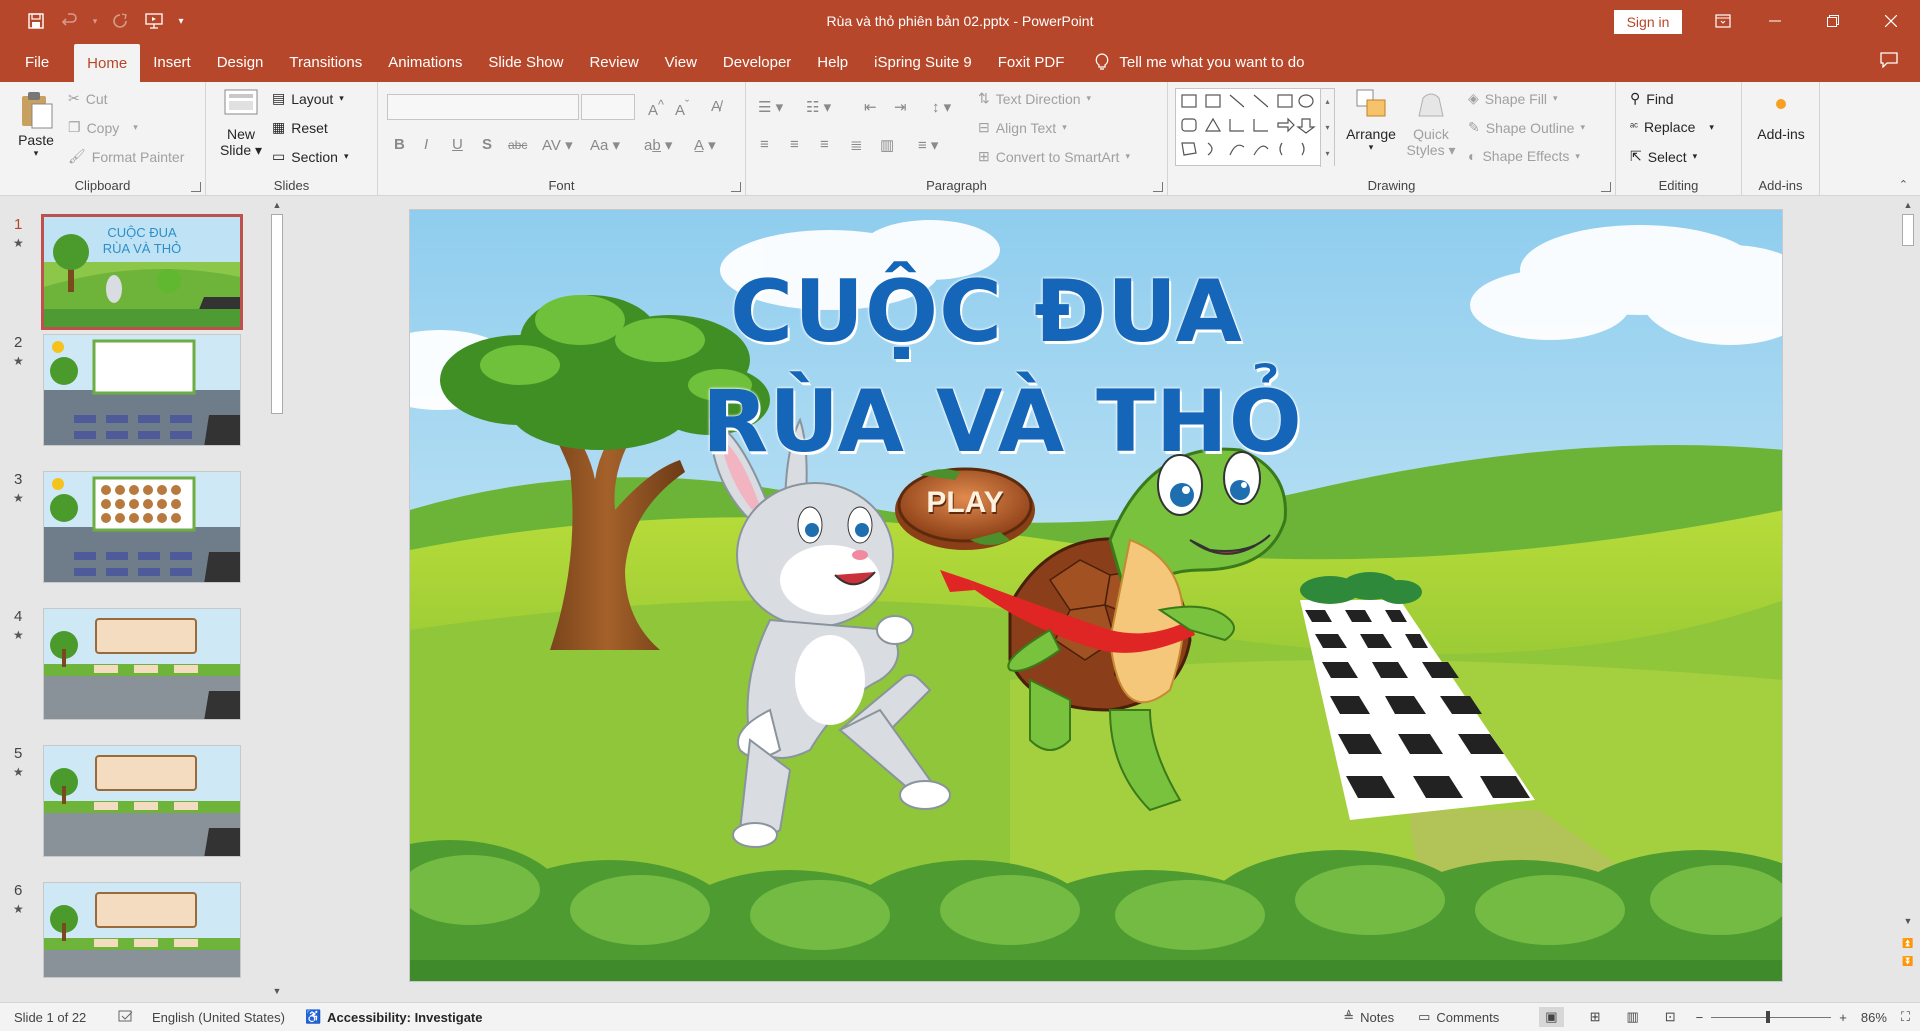  I want to click on restore-icon, so click(1833, 21).